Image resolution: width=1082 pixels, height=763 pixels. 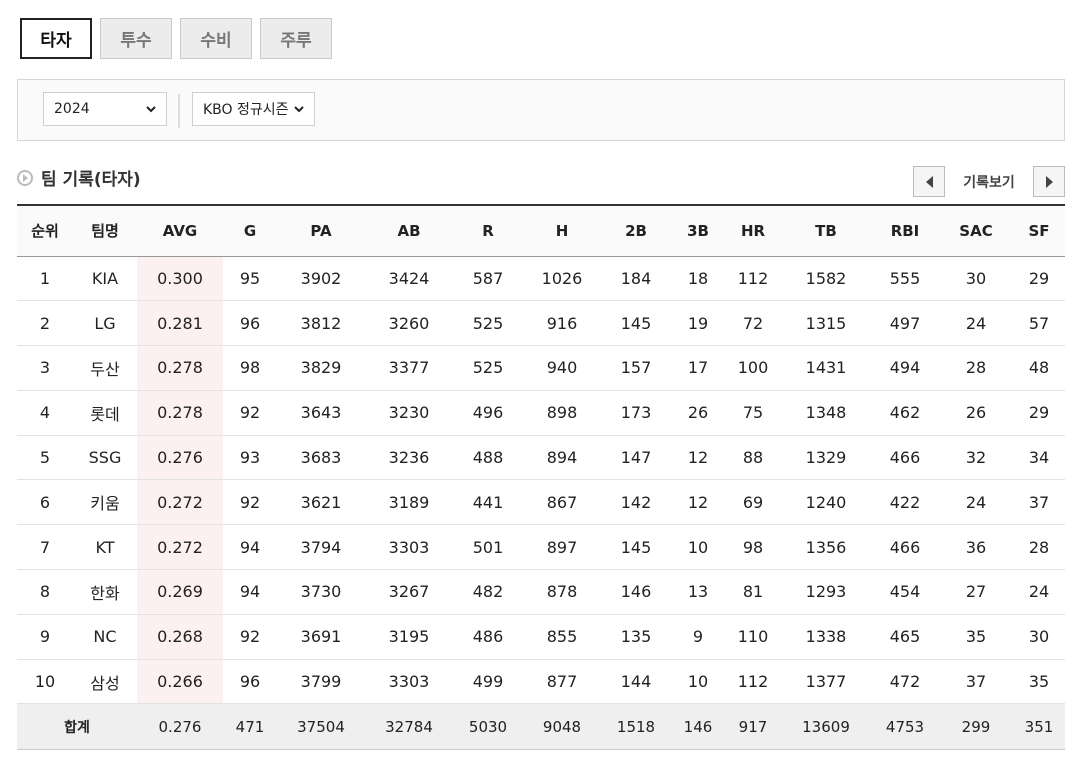 What do you see at coordinates (91, 180) in the screenshot?
I see `section-title: 팀 기록(타자)` at bounding box center [91, 180].